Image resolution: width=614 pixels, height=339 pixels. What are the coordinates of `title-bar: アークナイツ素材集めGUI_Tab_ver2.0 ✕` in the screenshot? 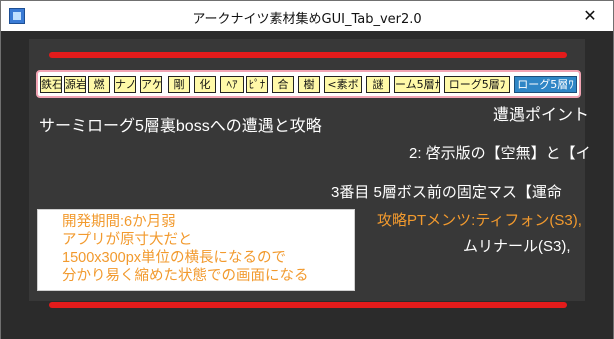 It's located at (307, 16).